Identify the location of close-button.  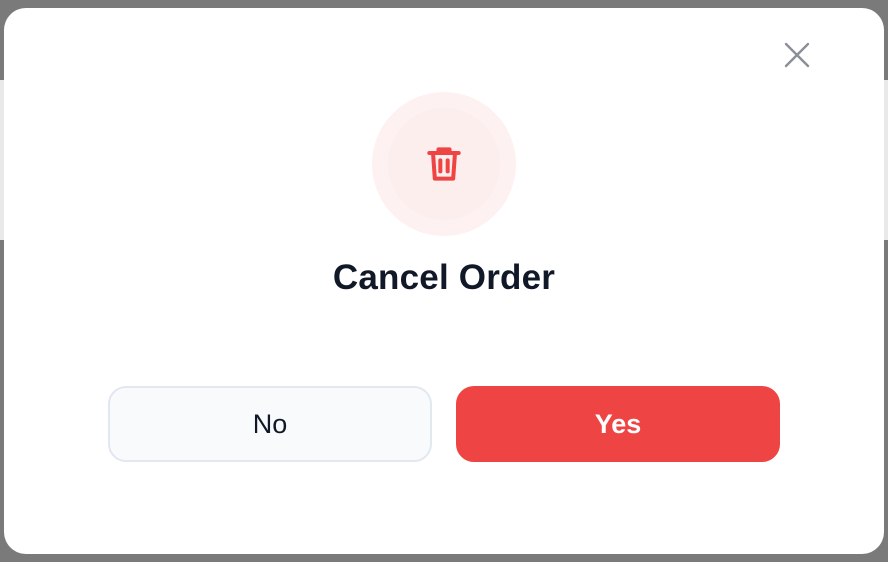
(797, 55).